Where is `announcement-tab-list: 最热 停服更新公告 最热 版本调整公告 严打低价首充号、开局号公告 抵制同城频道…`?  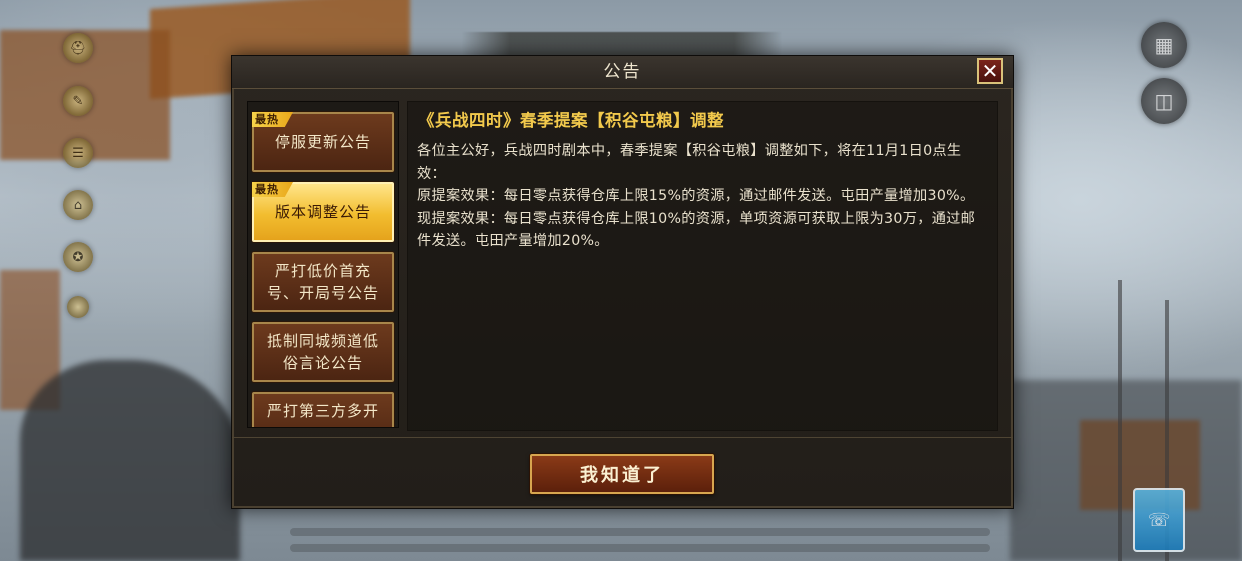
announcement-tab-list: 最热 停服更新公告 最热 版本调整公告 严打低价首充号、开局号公告 抵制同城频道… is located at coordinates (323, 264).